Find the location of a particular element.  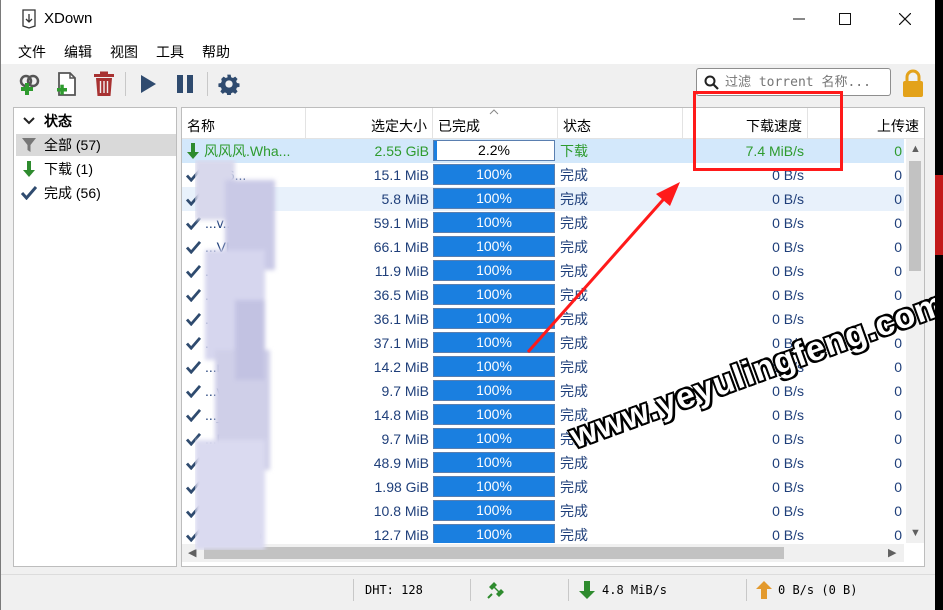

pause-button is located at coordinates (185, 84).